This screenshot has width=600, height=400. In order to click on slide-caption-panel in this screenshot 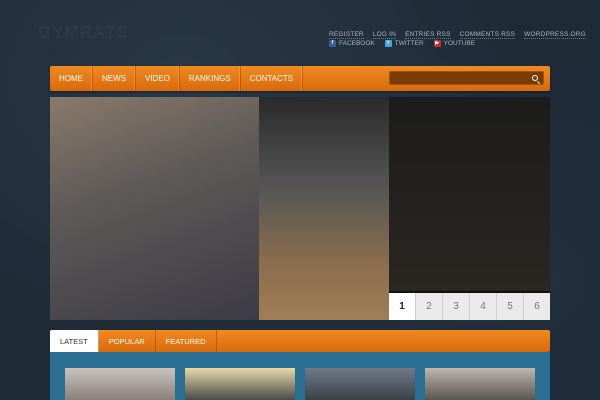, I will do `click(469, 194)`.